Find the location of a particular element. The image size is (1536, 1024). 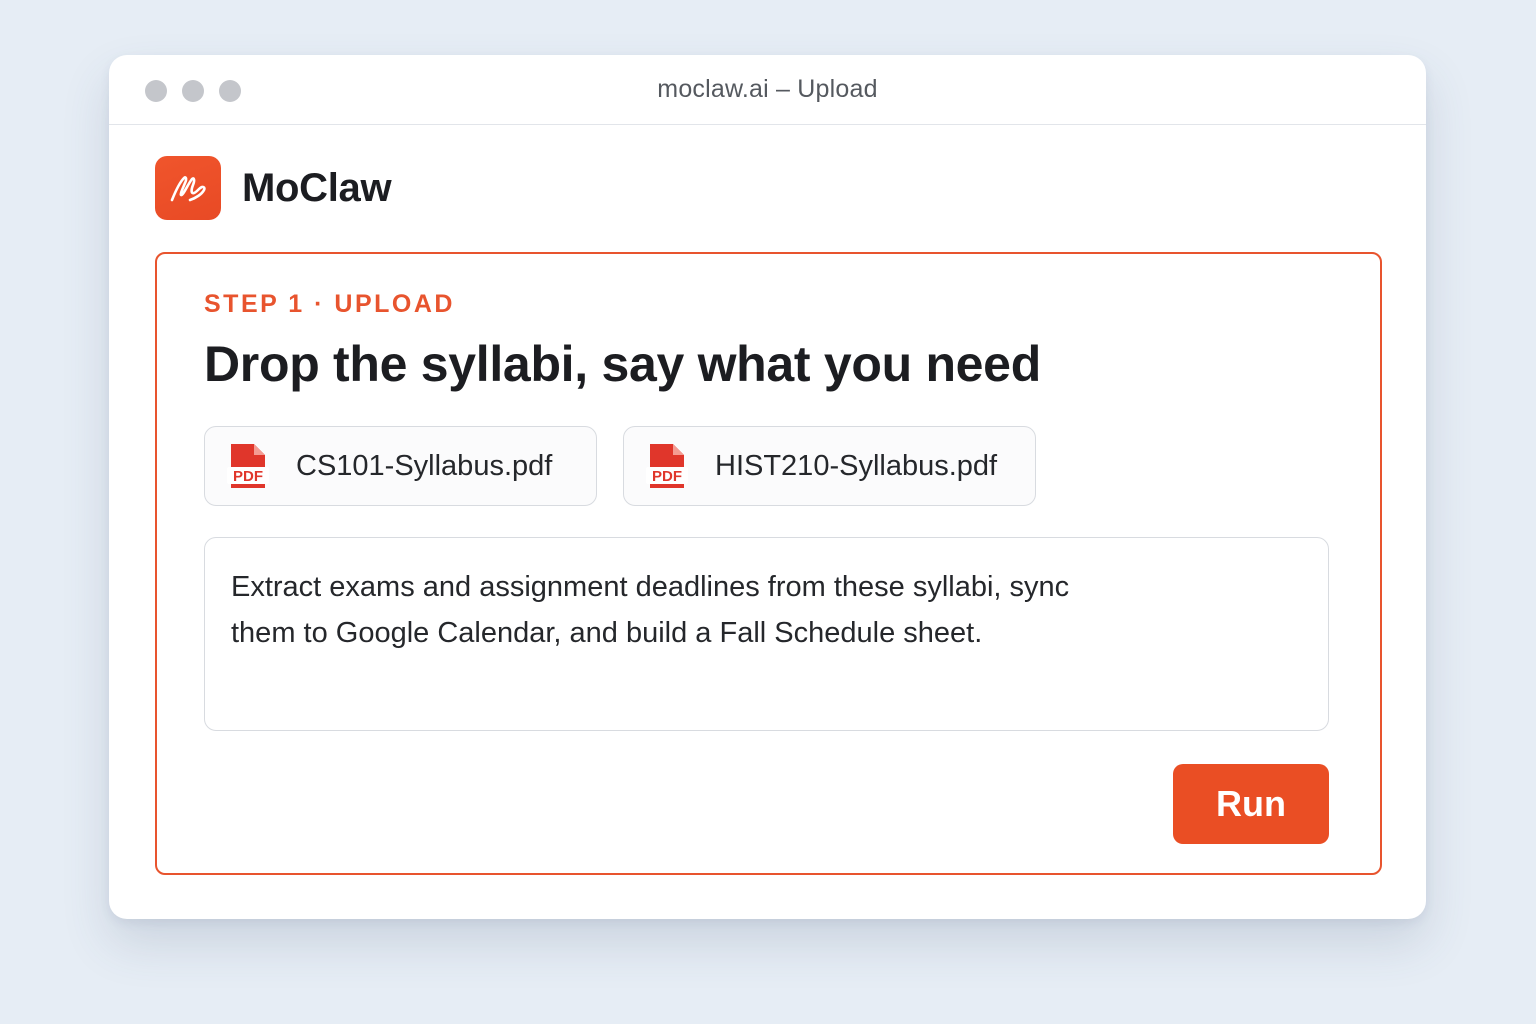

page-heading: Drop the syllabi, say what you need is located at coordinates (622, 364).